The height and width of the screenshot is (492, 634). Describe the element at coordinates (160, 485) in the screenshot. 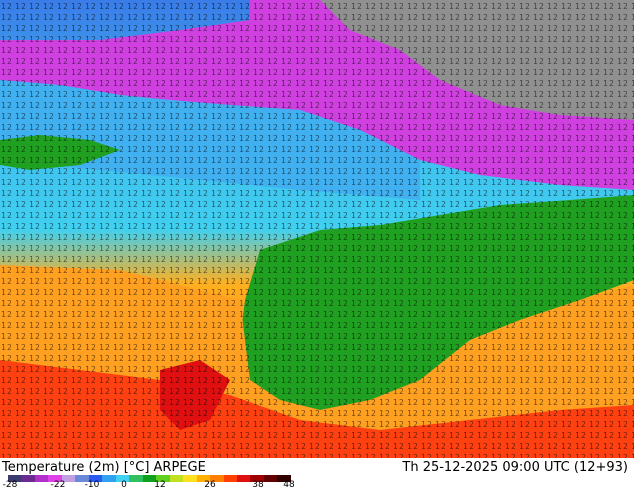

I see `color-scale-tick-label: 12` at that location.